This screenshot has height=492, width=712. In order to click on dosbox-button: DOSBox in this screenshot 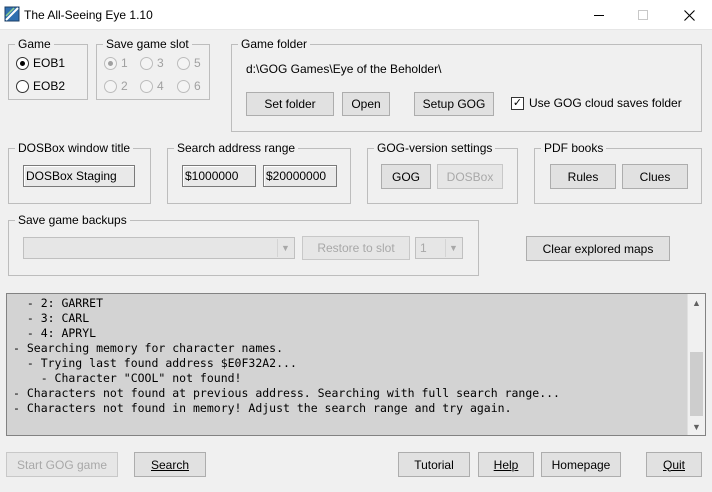, I will do `click(470, 176)`.